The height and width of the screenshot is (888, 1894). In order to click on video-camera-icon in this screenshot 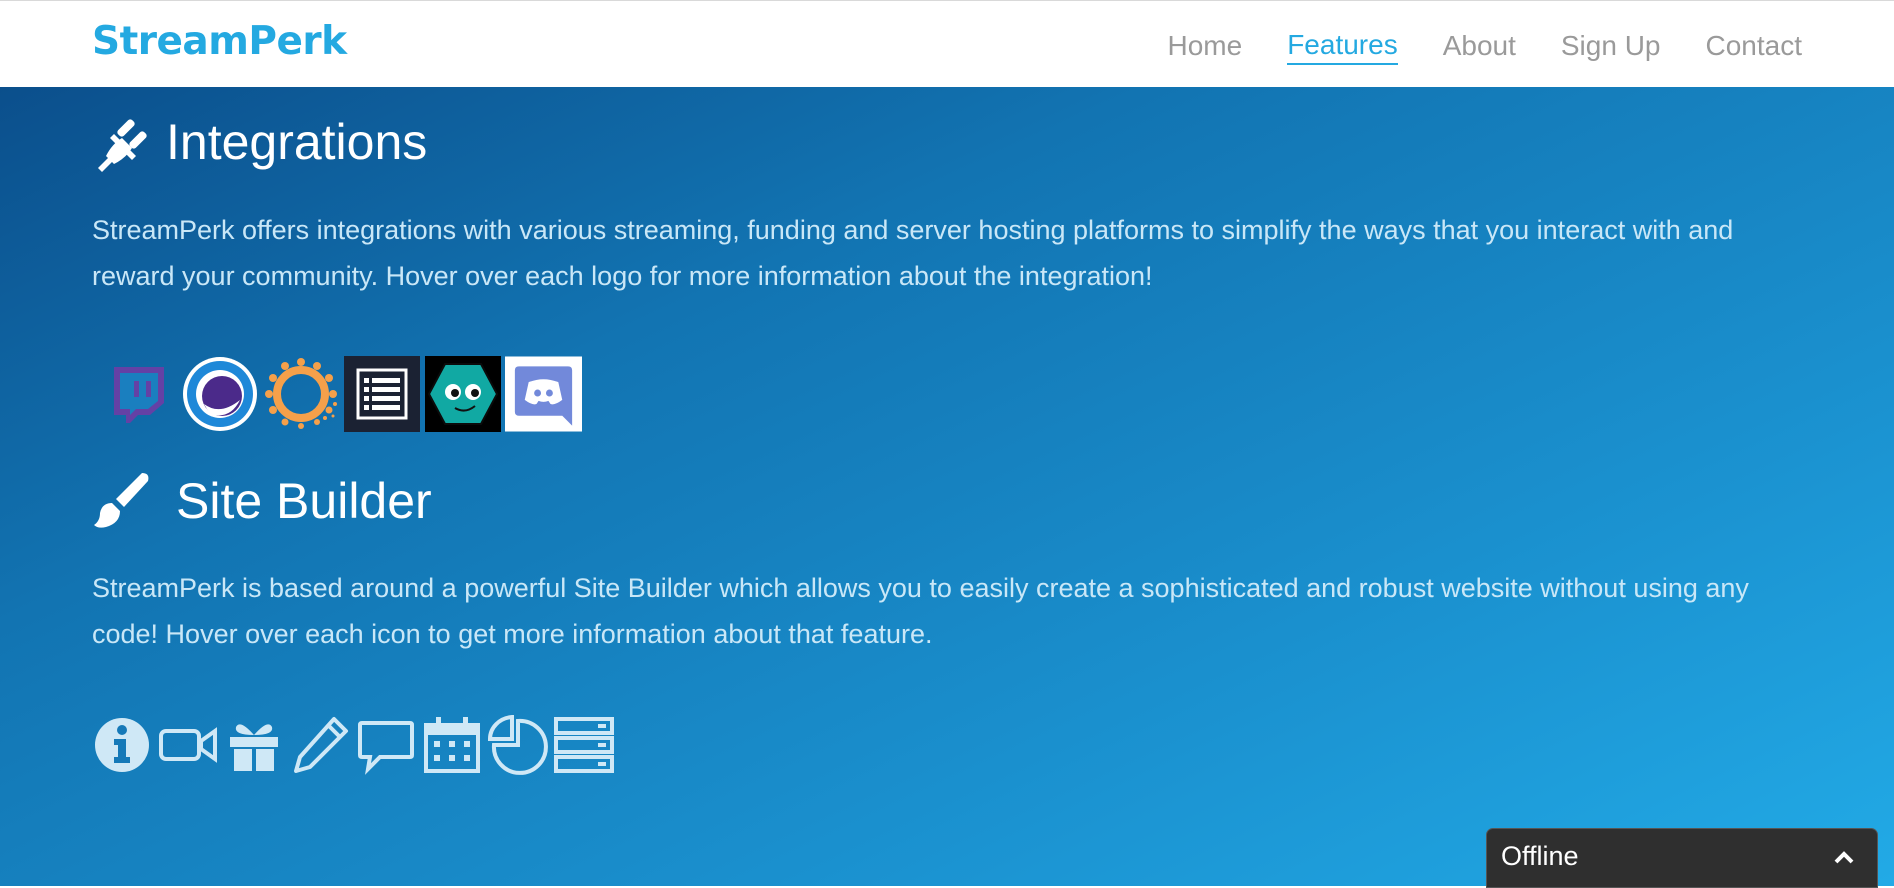, I will do `click(188, 745)`.